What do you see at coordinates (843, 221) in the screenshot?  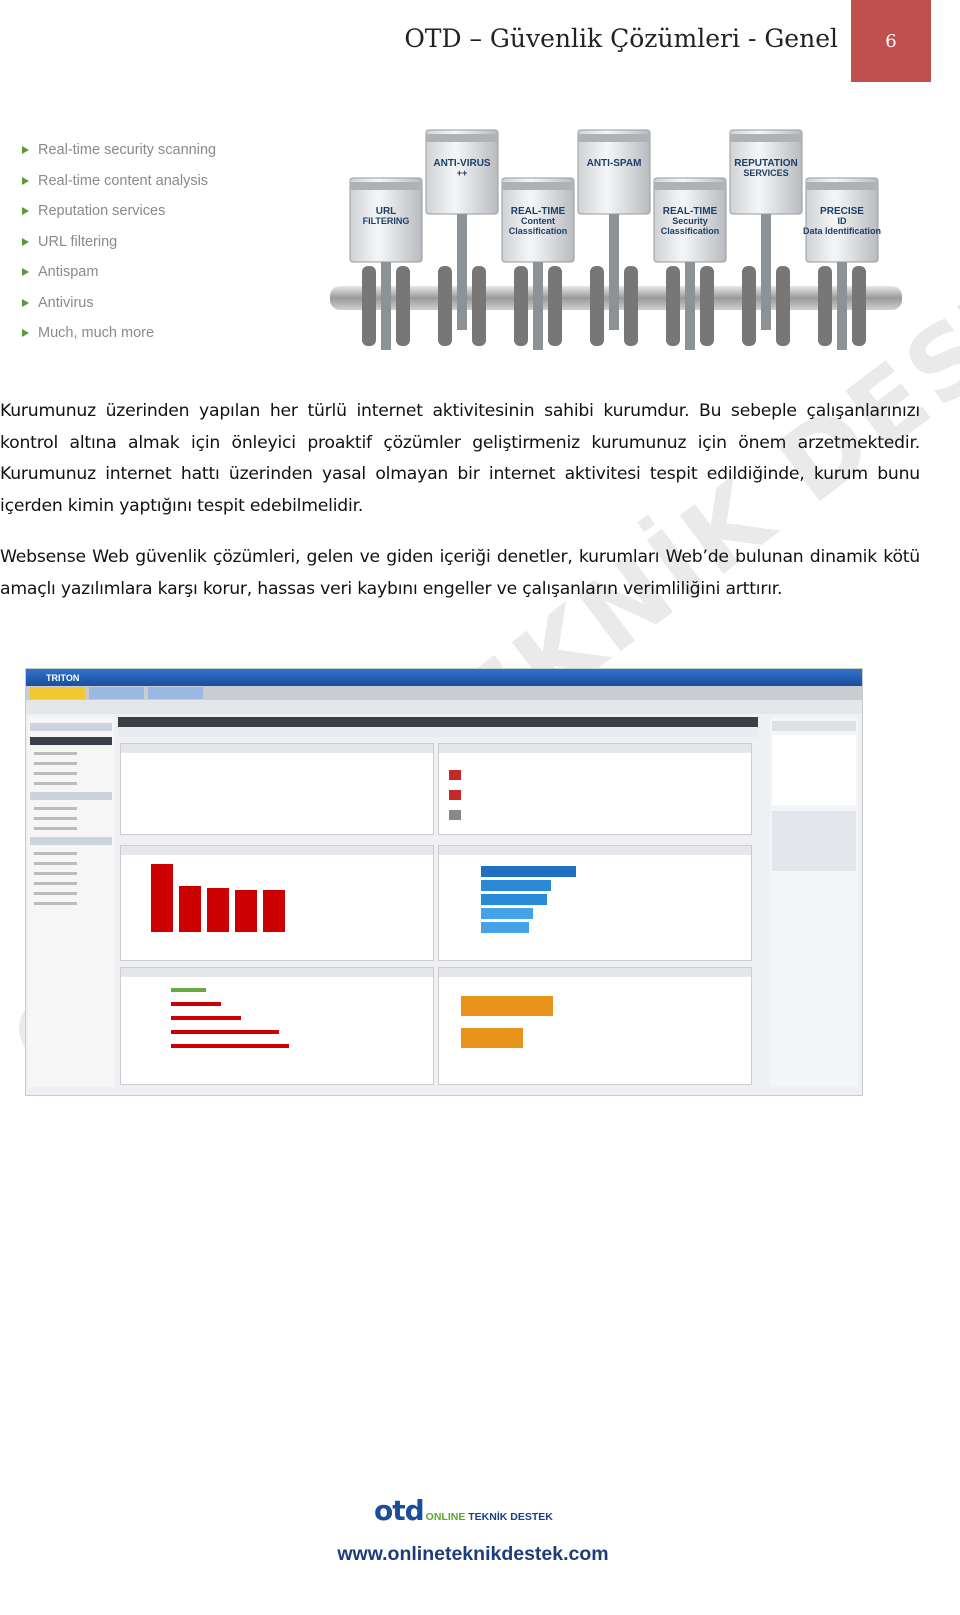 I see `piston-label: ID` at bounding box center [843, 221].